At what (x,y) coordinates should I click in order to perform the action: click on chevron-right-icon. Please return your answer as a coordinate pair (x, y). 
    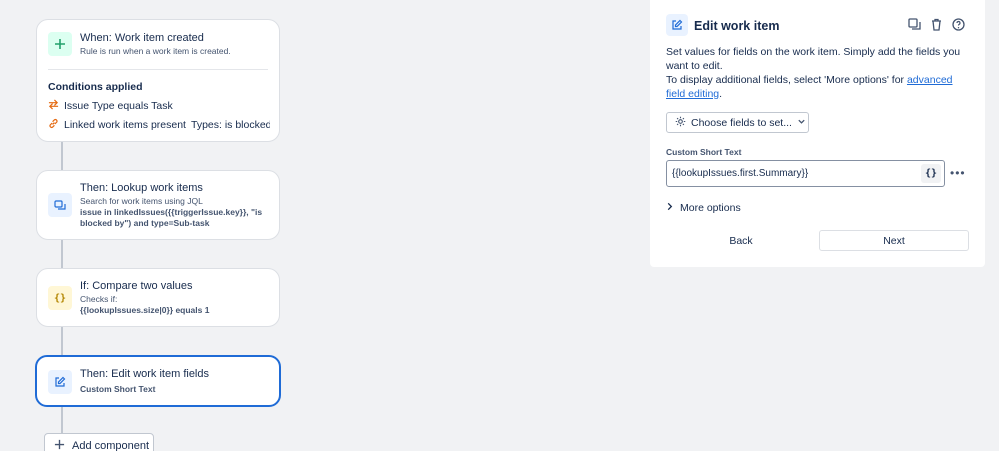
    Looking at the image, I should click on (670, 208).